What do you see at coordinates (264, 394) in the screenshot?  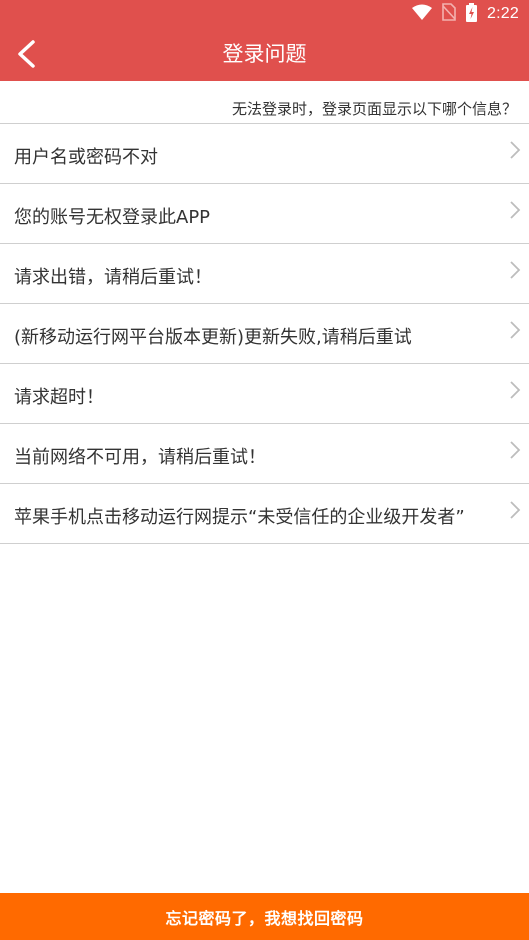 I see `problem-item-request-timeout: 请求超时！` at bounding box center [264, 394].